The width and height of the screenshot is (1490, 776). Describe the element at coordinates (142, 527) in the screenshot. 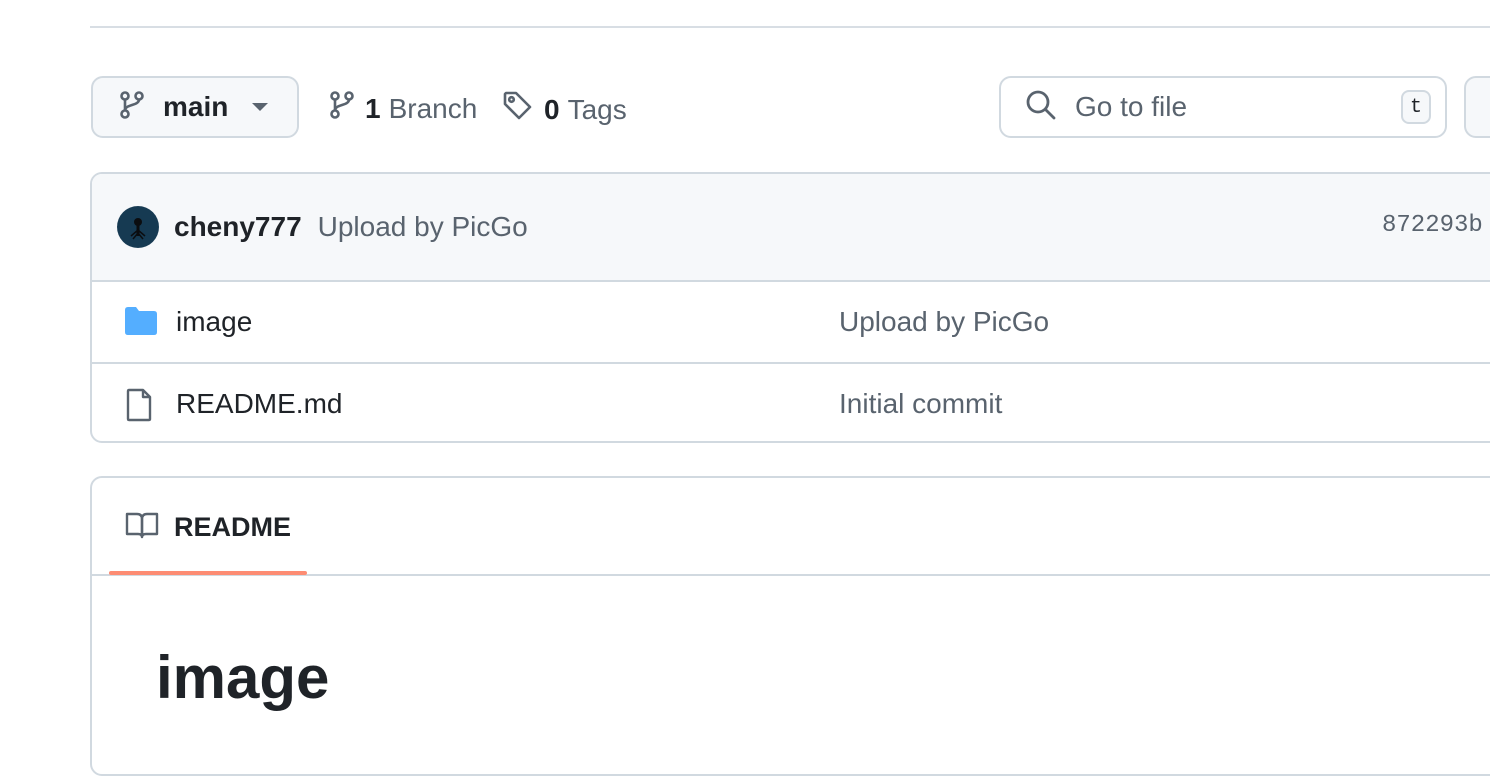

I see `book-icon` at that location.